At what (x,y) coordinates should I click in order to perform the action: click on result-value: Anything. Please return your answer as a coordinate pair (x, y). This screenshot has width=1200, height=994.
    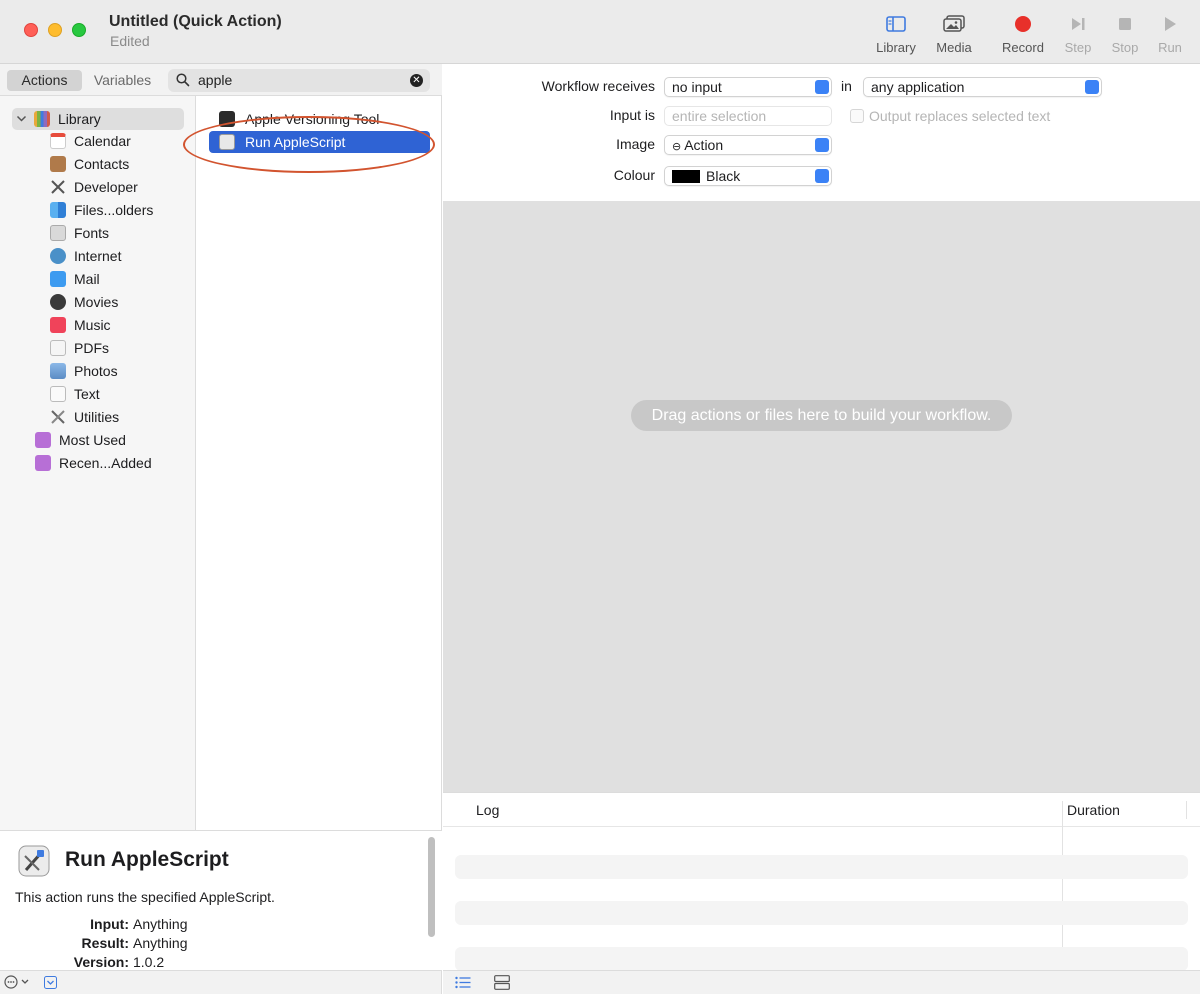
    Looking at the image, I should click on (160, 943).